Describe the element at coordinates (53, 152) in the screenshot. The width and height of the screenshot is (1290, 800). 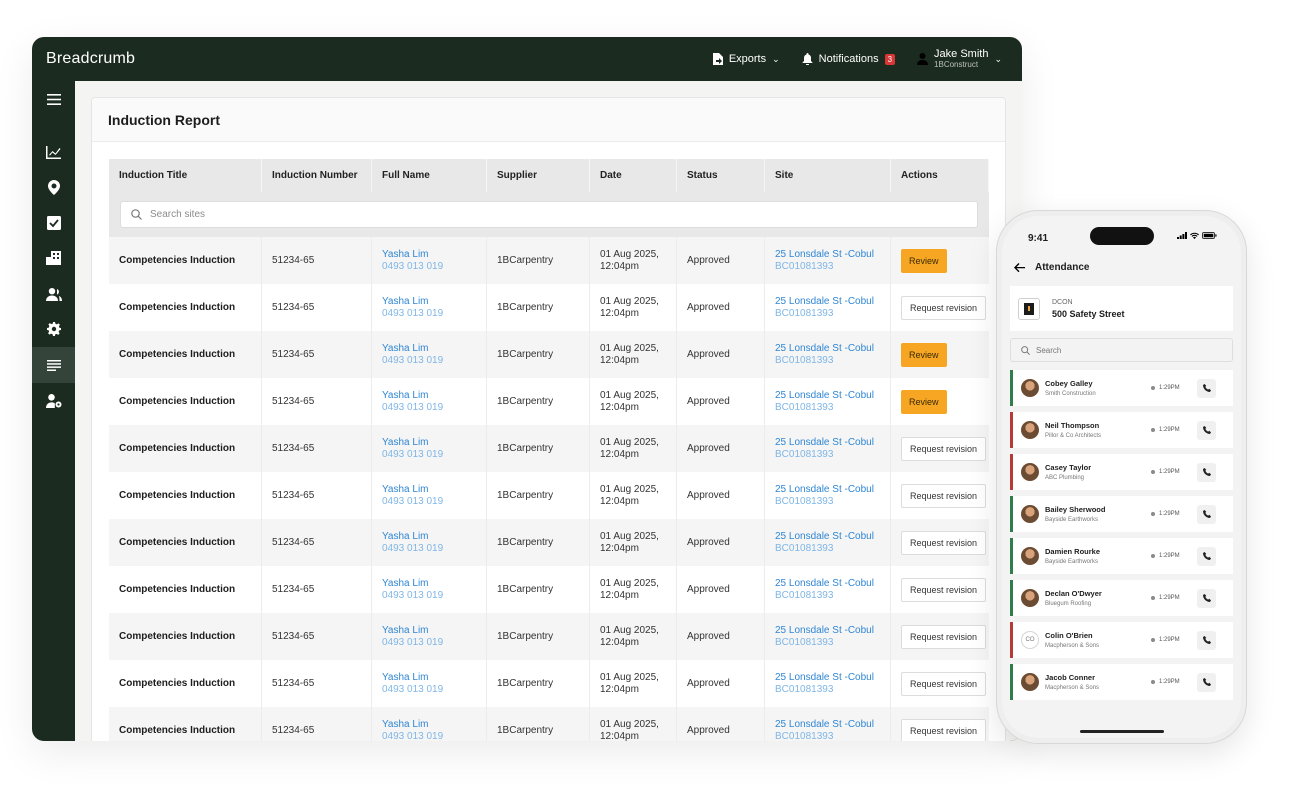
I see `chart-icon` at that location.